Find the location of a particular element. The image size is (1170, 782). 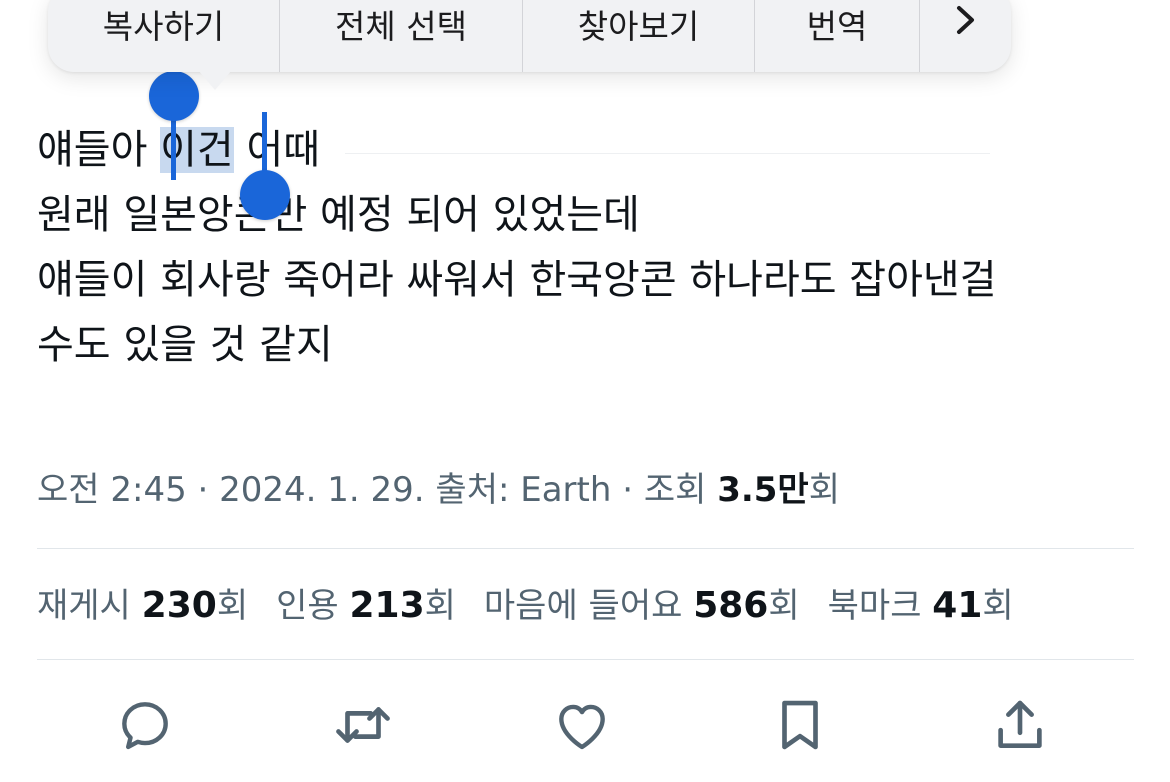

look-up-label: 찾아보기 is located at coordinates (638, 26).